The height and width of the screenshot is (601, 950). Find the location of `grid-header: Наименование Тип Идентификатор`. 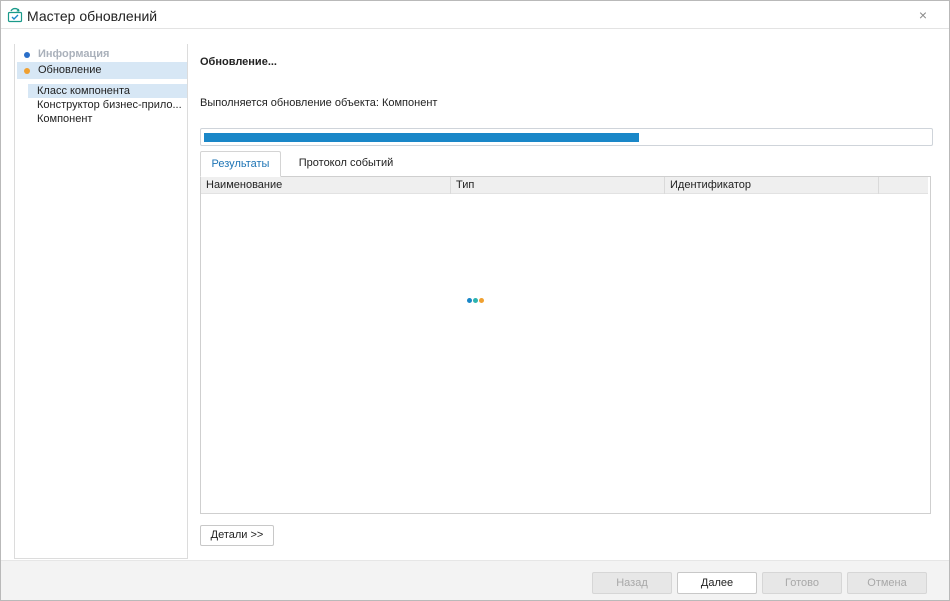

grid-header: Наименование Тип Идентификатор is located at coordinates (564, 185).